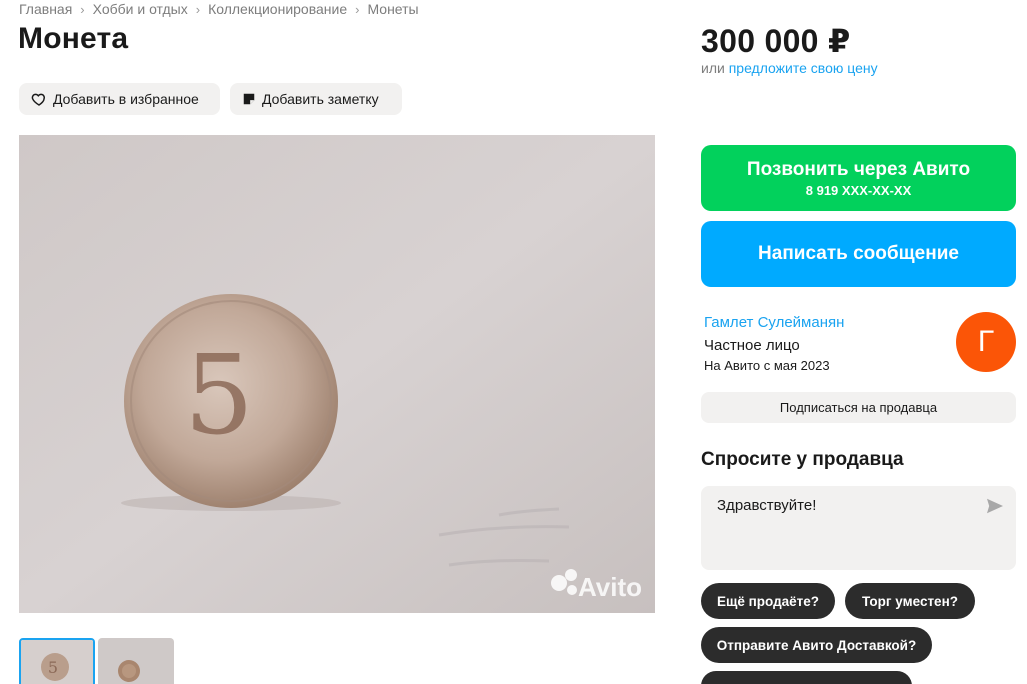 This screenshot has height=684, width=1027. What do you see at coordinates (806, 677) in the screenshot?
I see `quick-question-more` at bounding box center [806, 677].